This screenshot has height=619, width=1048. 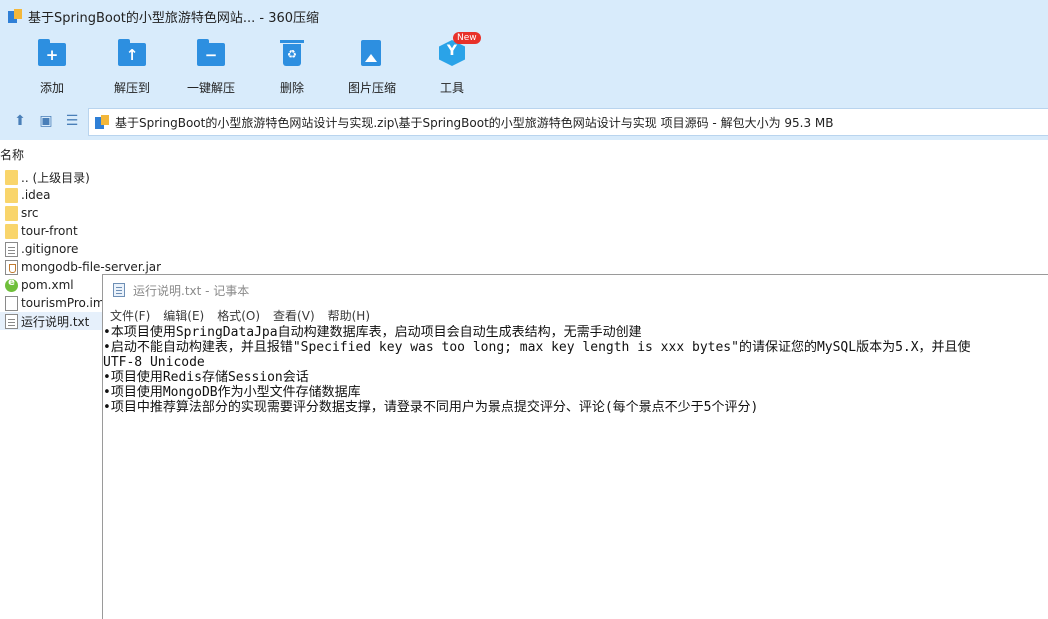 I want to click on notepad-icon, so click(x=119, y=290).